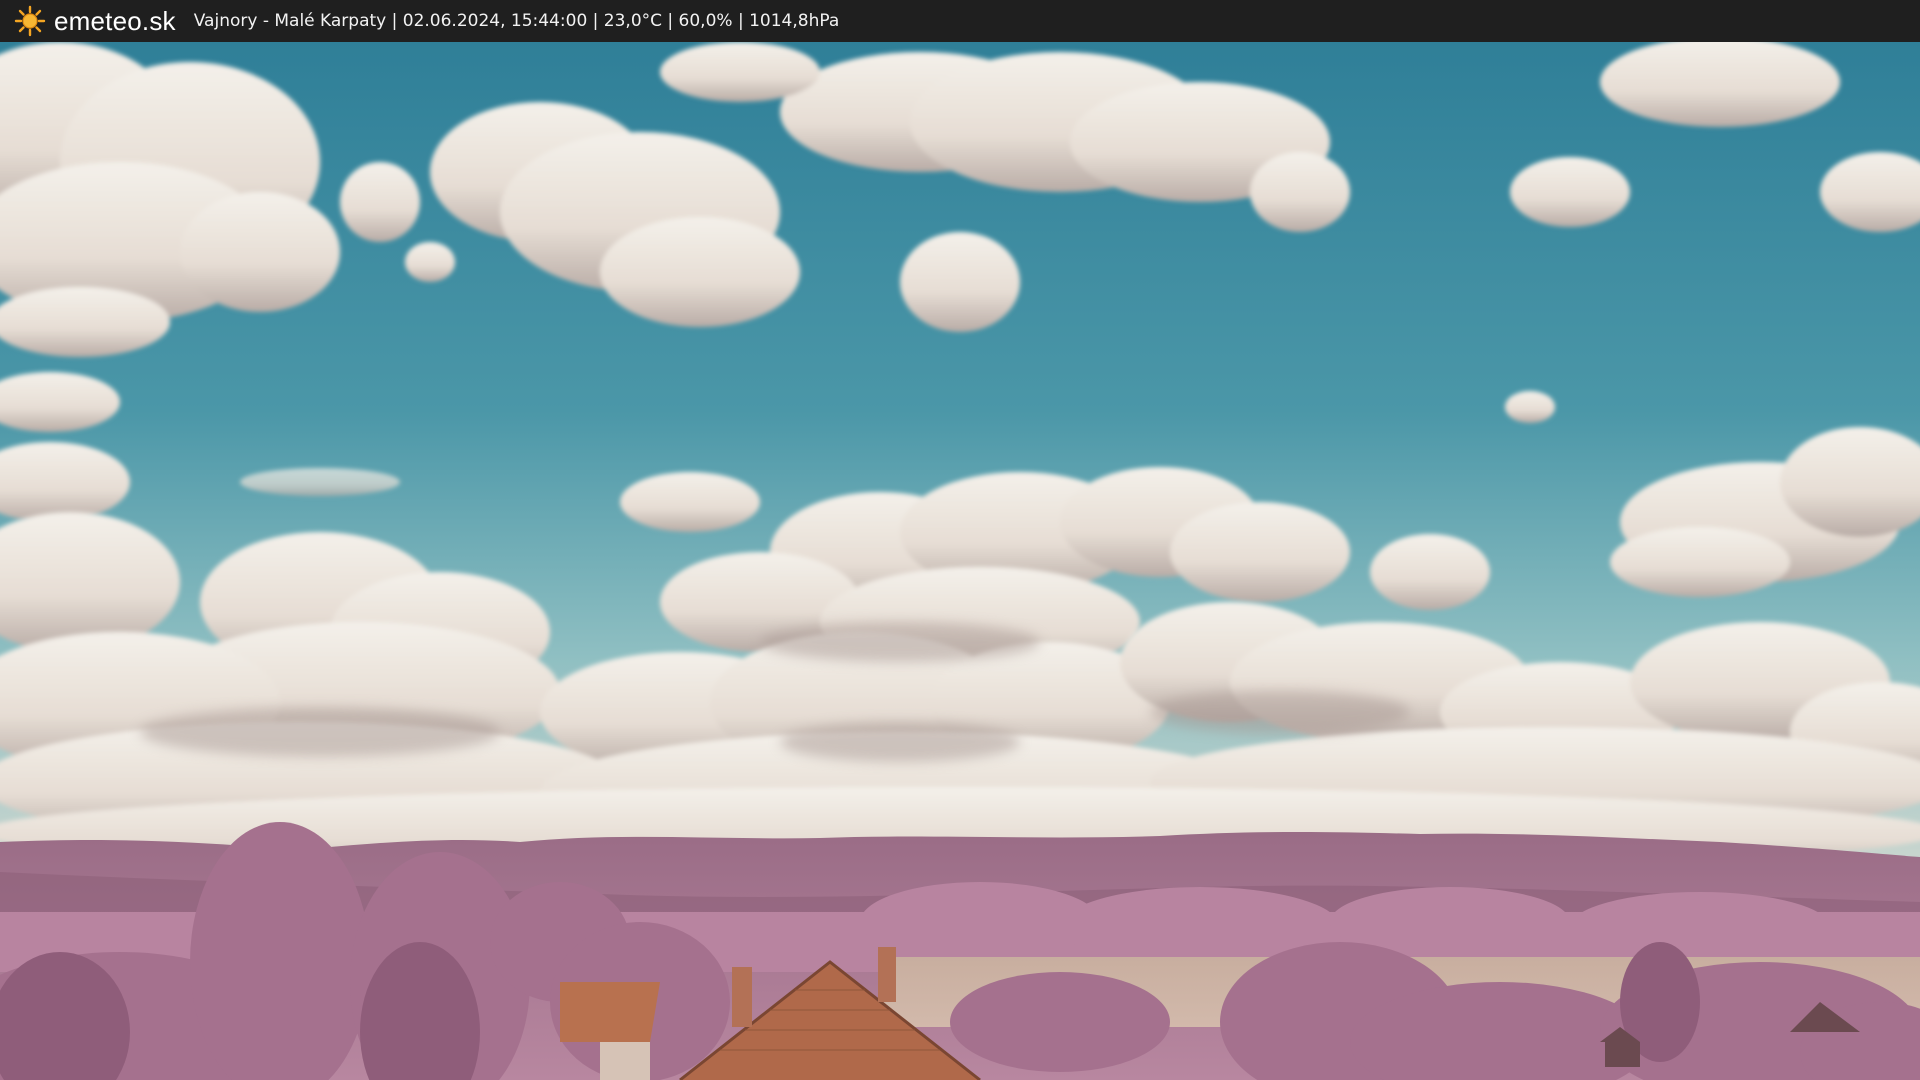 Image resolution: width=1920 pixels, height=1080 pixels. What do you see at coordinates (115, 20) in the screenshot?
I see `brand-name: emeteo.sk` at bounding box center [115, 20].